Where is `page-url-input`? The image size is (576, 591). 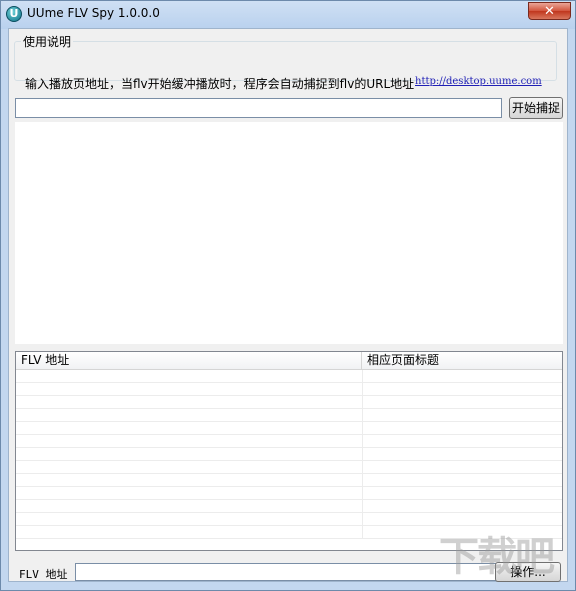
page-url-input is located at coordinates (258, 108).